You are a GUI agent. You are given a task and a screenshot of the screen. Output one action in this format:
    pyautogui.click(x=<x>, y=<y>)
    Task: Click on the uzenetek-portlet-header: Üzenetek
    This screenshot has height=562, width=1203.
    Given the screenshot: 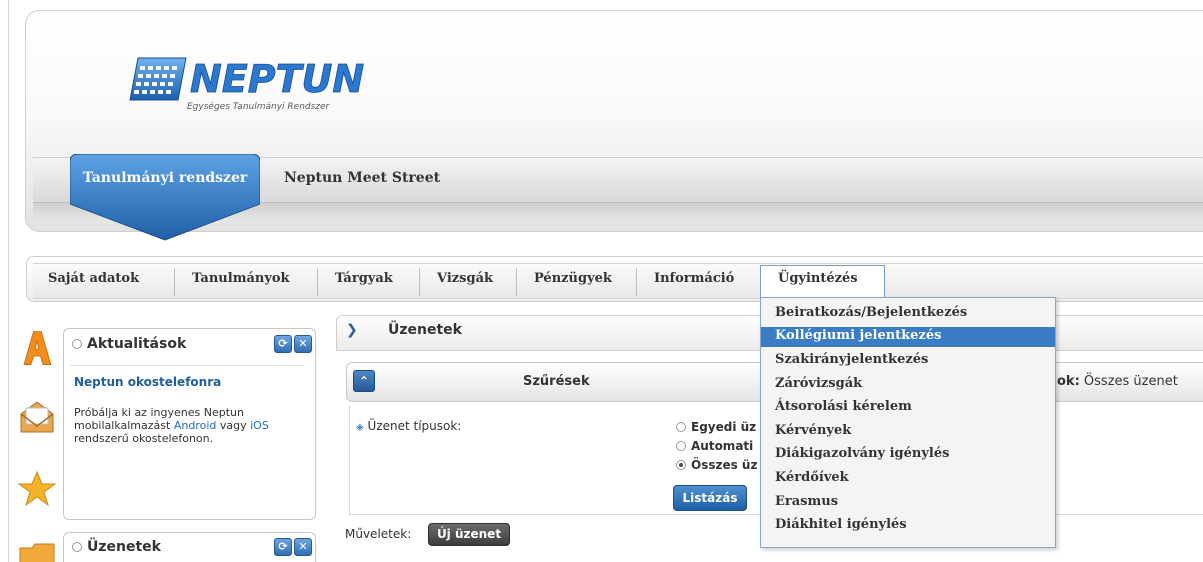 What is the action you would take?
    pyautogui.click(x=116, y=547)
    